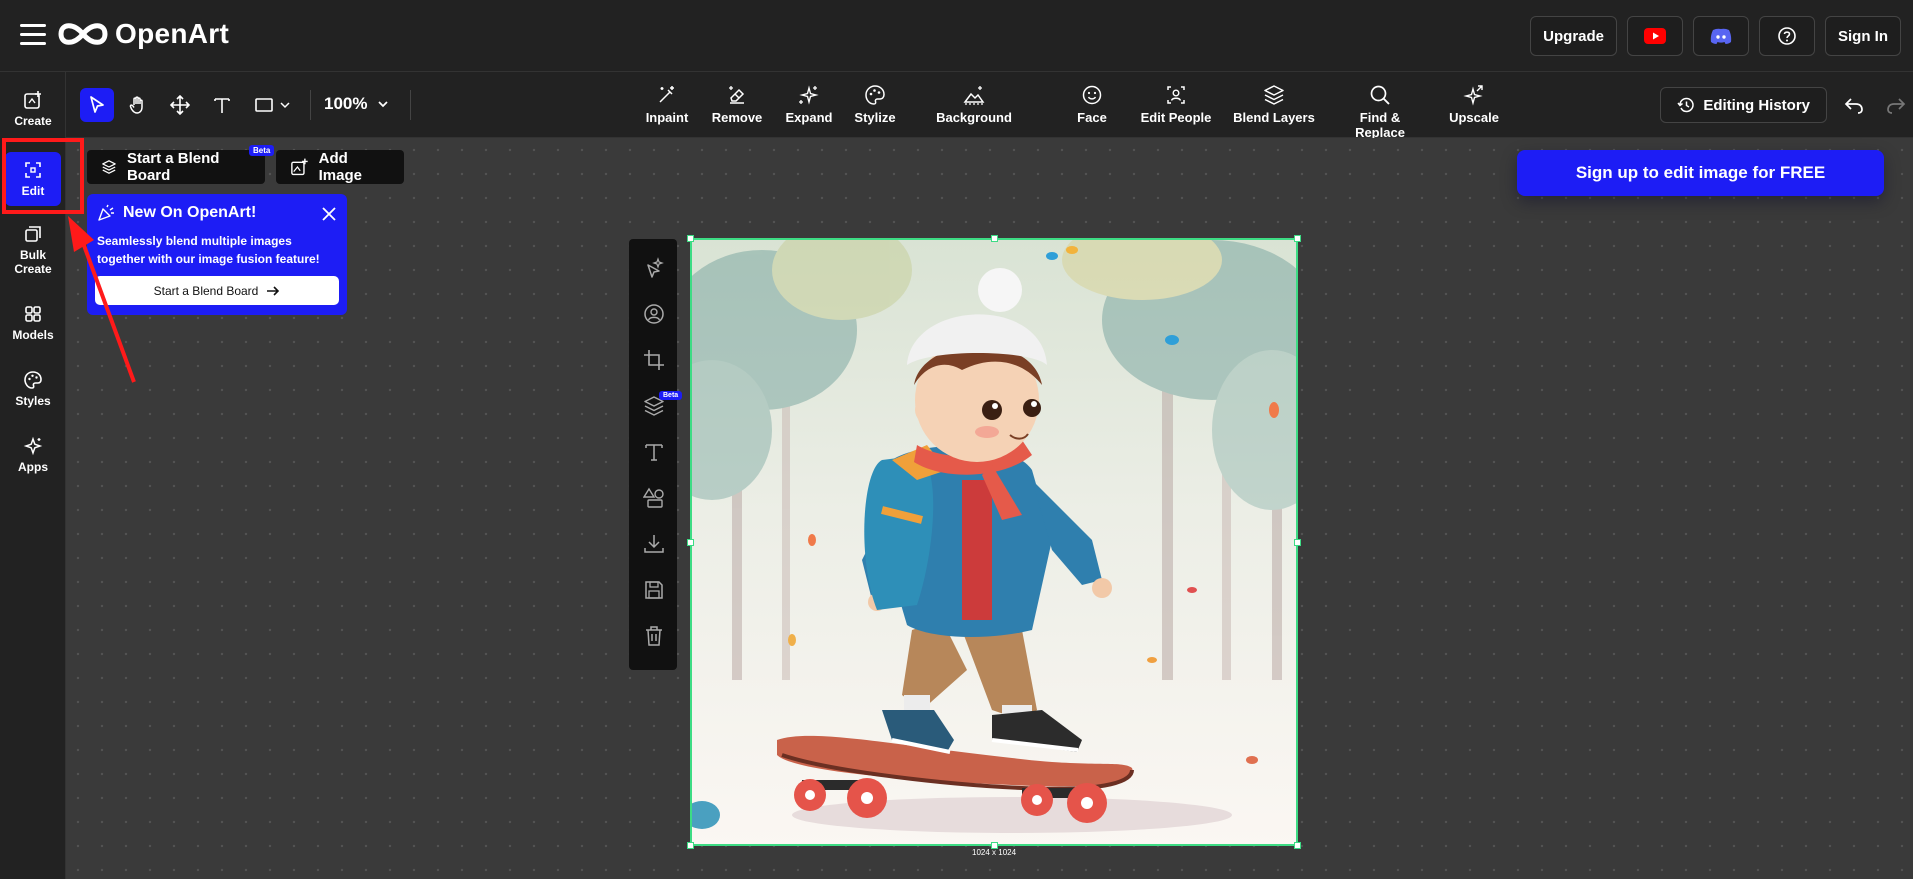  What do you see at coordinates (1092, 117) in the screenshot?
I see `feature-label: Face` at bounding box center [1092, 117].